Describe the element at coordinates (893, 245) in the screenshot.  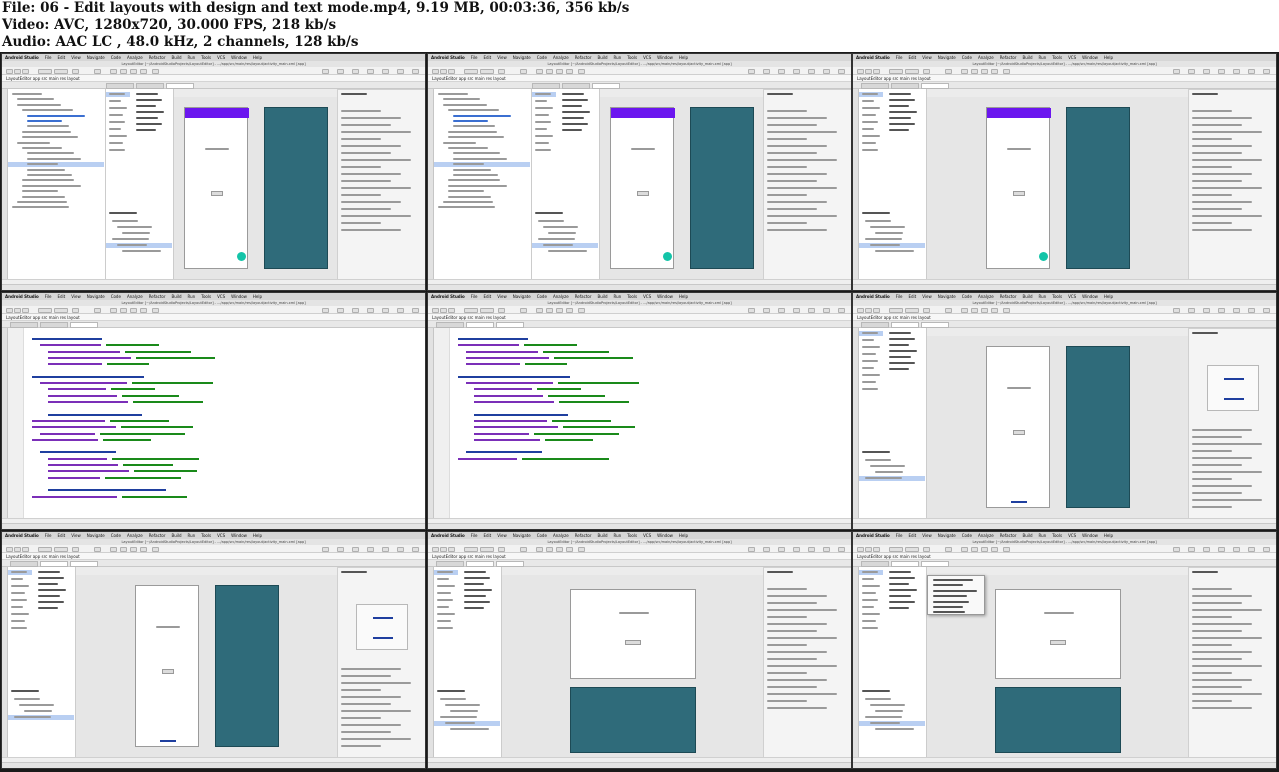
I see `component-tree-panel` at that location.